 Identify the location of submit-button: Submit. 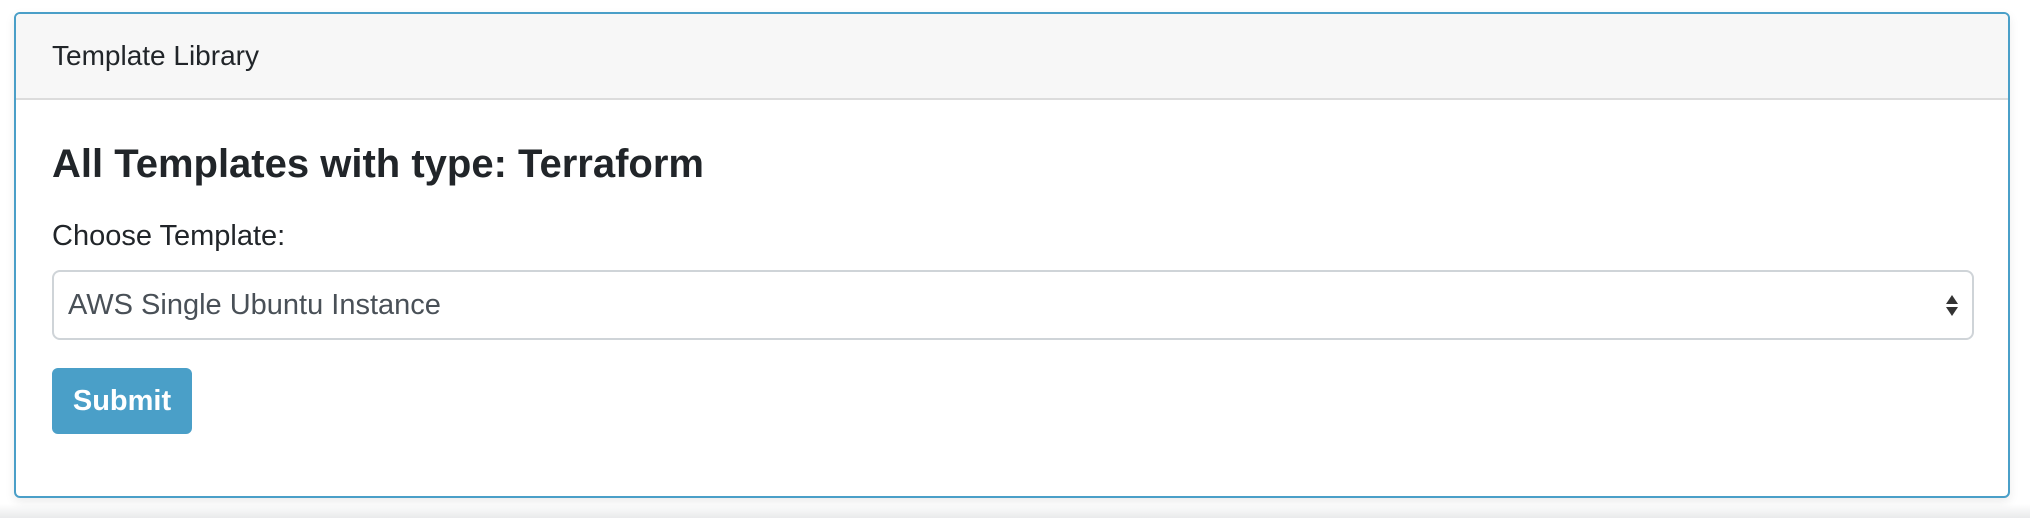
(122, 401).